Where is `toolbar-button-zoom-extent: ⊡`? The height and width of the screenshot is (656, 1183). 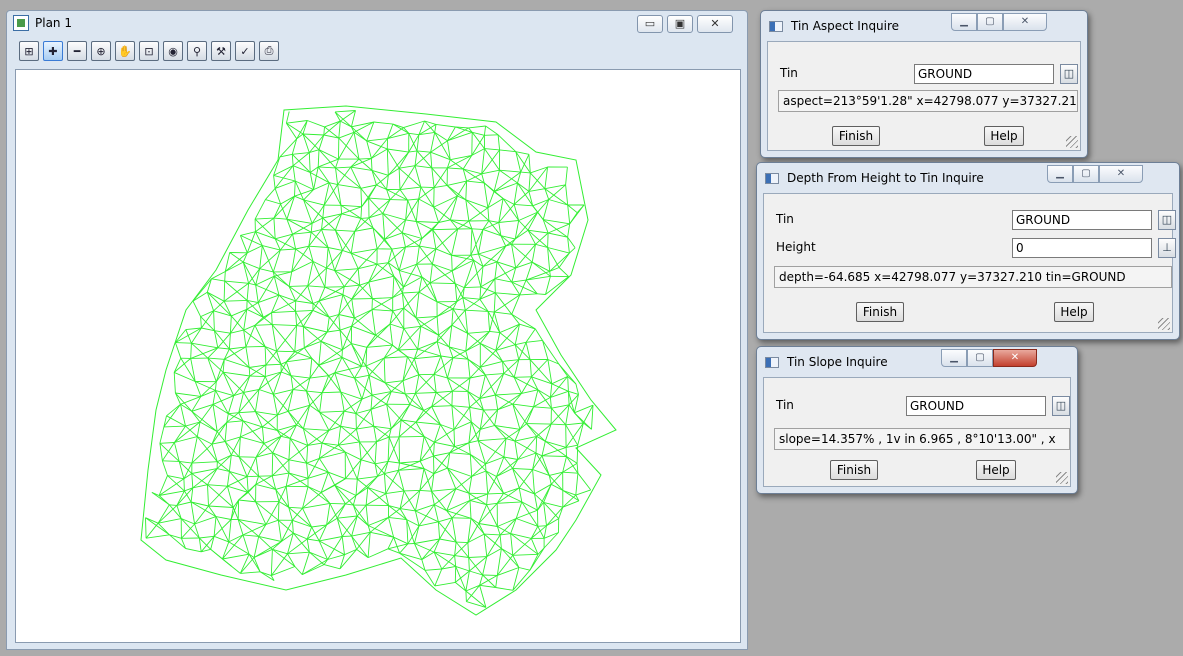 toolbar-button-zoom-extent: ⊡ is located at coordinates (149, 51).